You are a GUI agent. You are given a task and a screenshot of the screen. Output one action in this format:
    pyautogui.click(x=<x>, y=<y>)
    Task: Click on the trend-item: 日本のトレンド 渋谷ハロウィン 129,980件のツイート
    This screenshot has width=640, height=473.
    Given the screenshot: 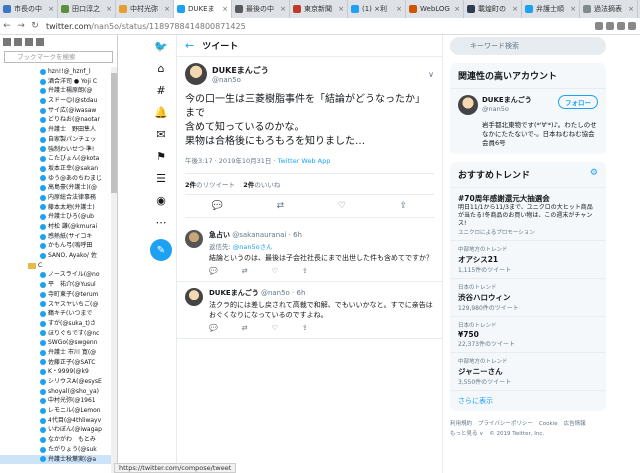 What is the action you would take?
    pyautogui.click(x=528, y=298)
    